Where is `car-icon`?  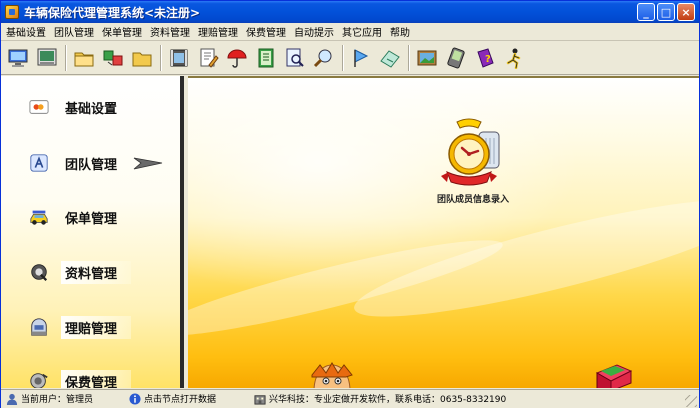
car-icon is located at coordinates (39, 217).